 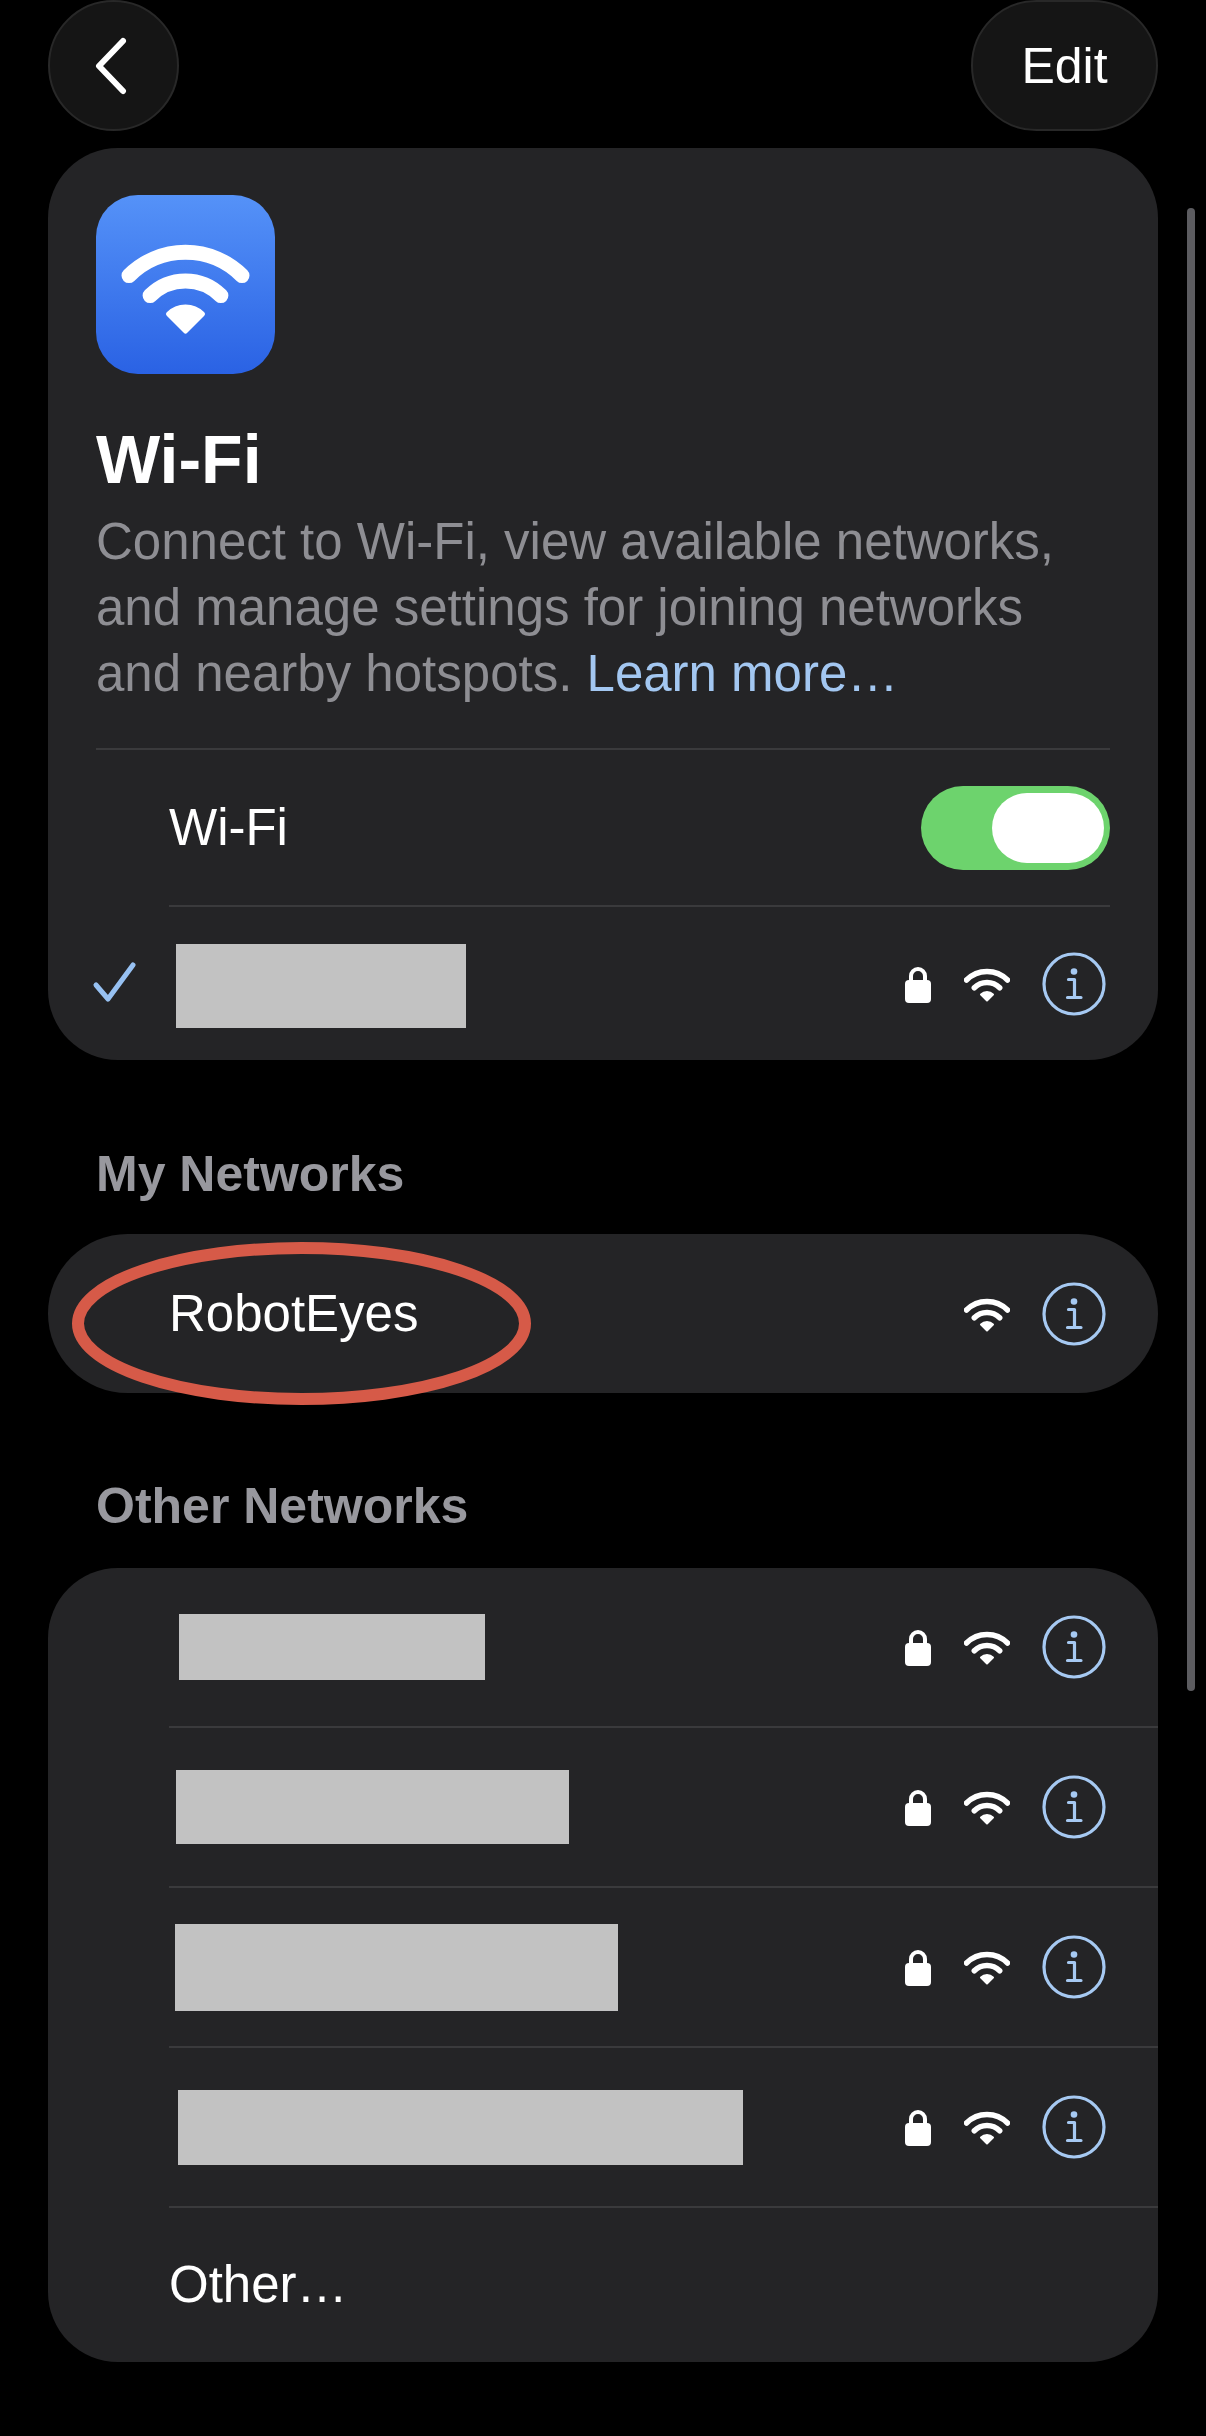 What do you see at coordinates (250, 1174) in the screenshot?
I see `section-header: My Networks` at bounding box center [250, 1174].